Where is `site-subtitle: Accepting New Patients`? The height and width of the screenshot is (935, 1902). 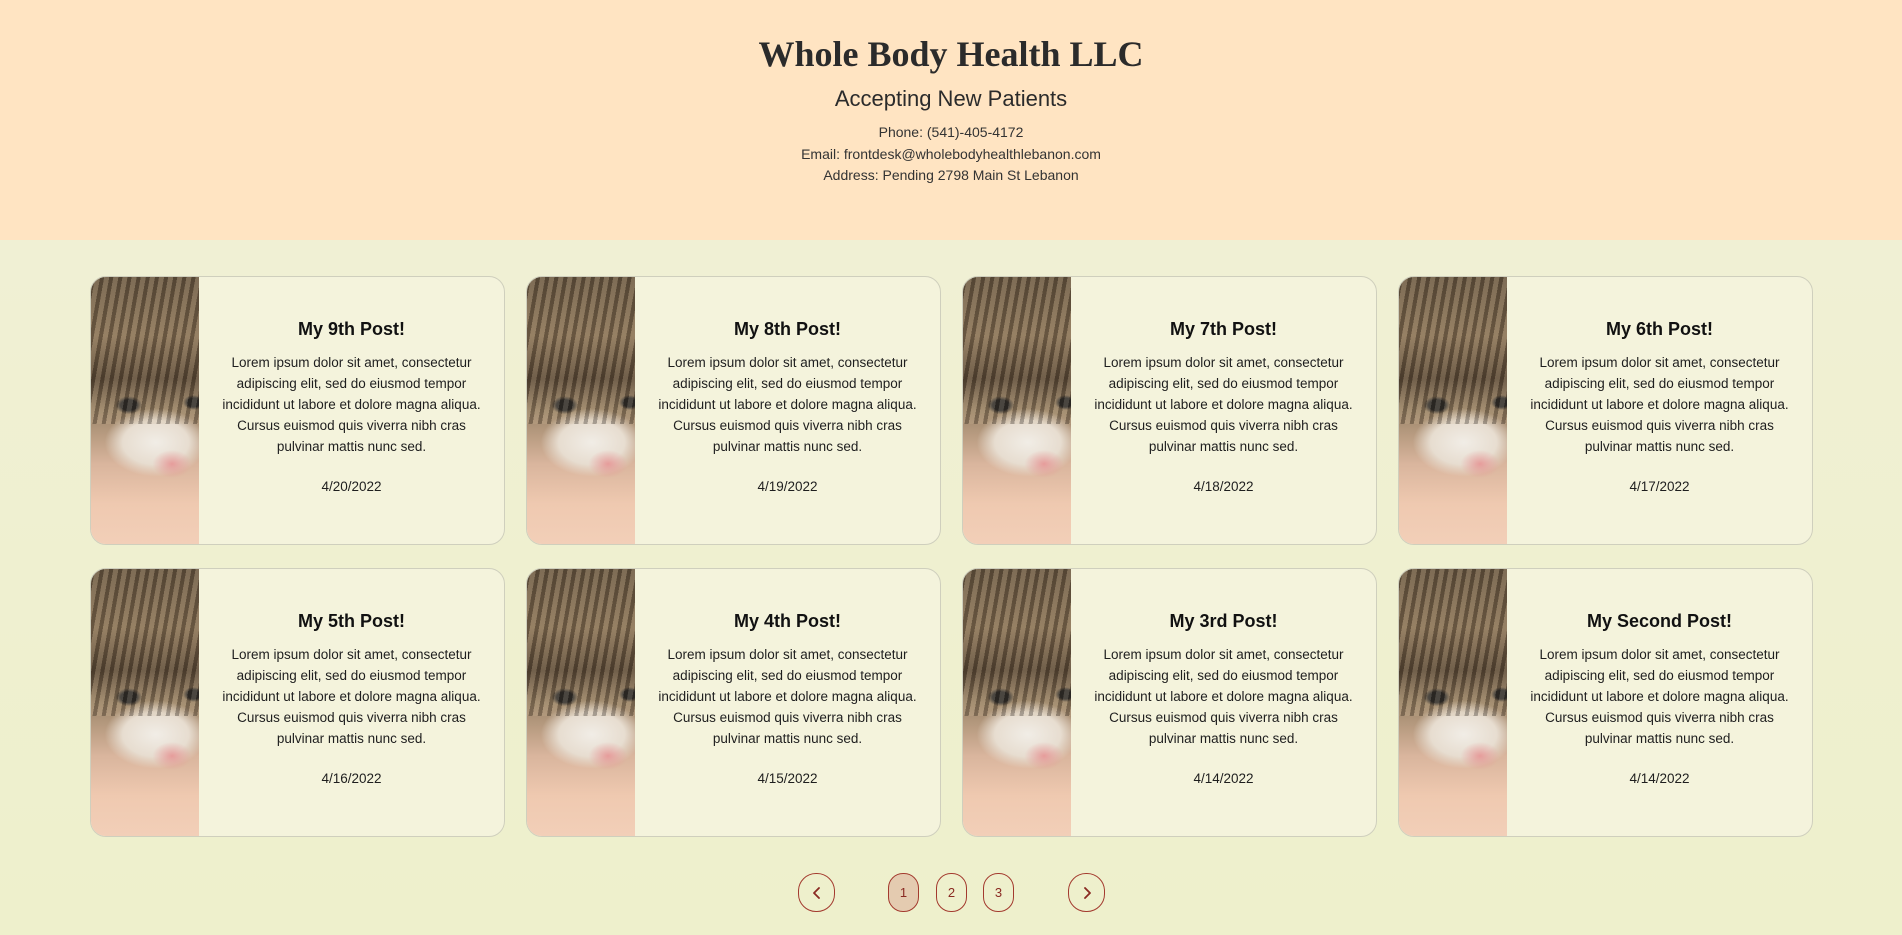
site-subtitle: Accepting New Patients is located at coordinates (951, 98).